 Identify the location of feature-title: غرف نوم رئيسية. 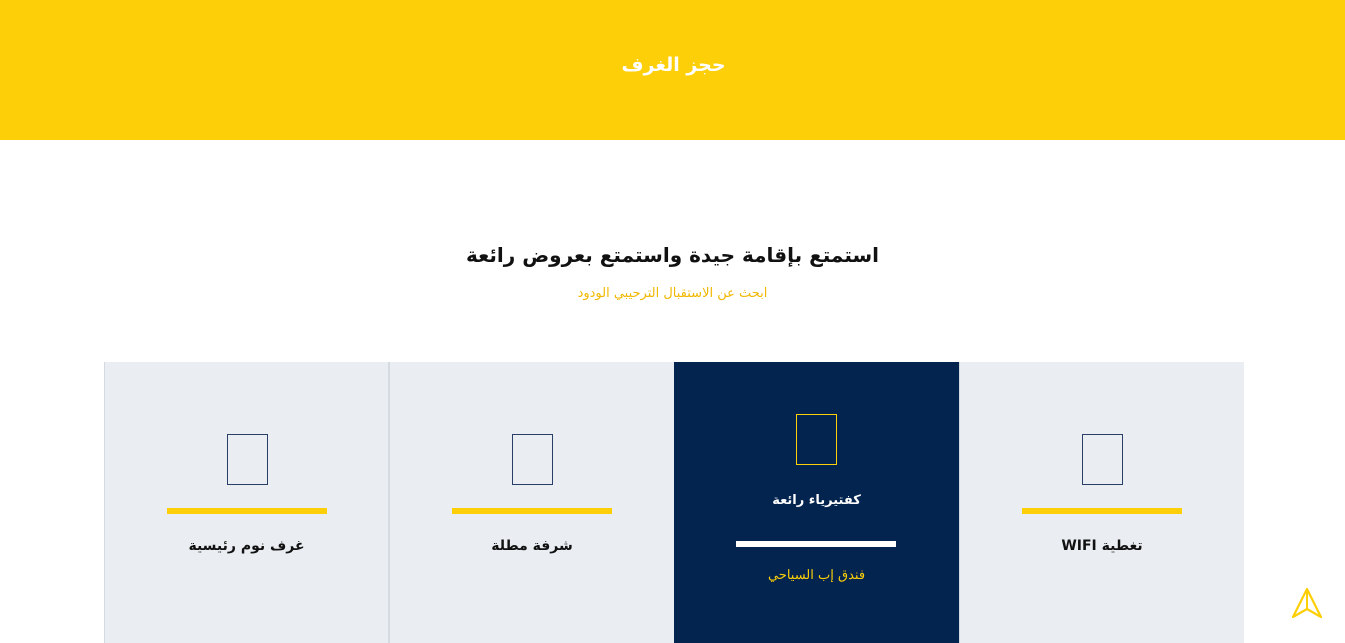
(246, 546).